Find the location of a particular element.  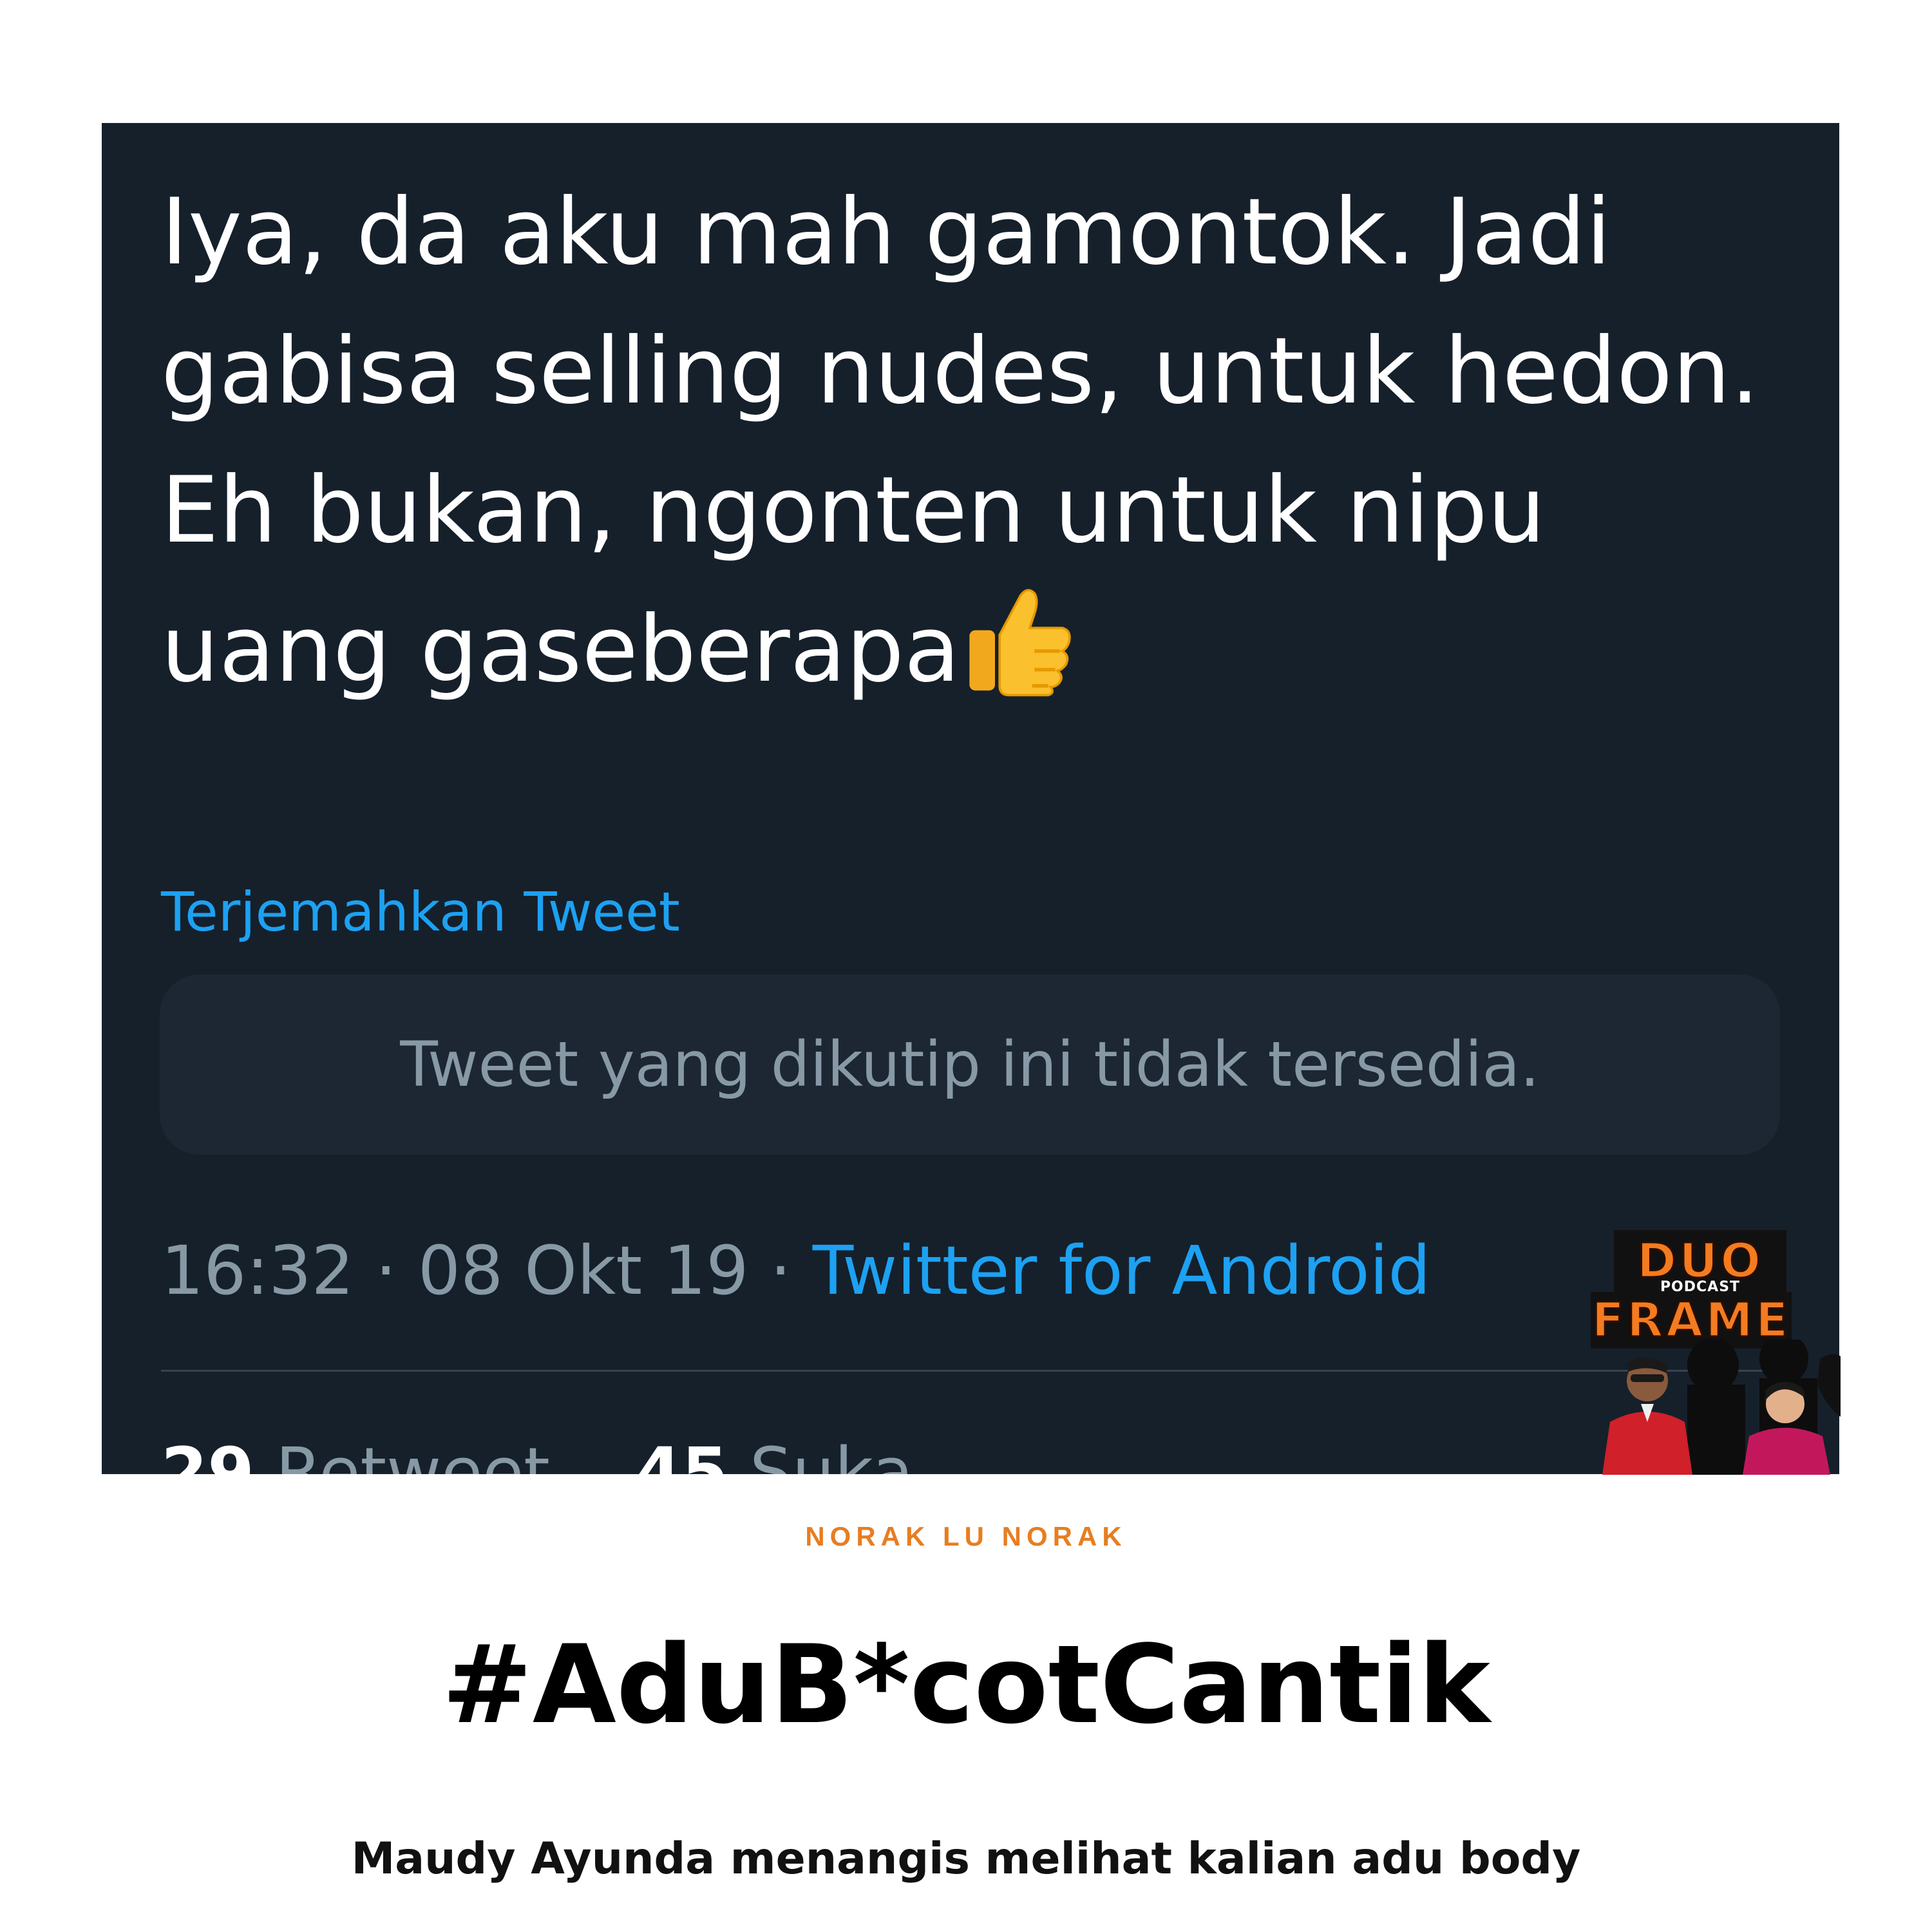

divider is located at coordinates (982, 1371).